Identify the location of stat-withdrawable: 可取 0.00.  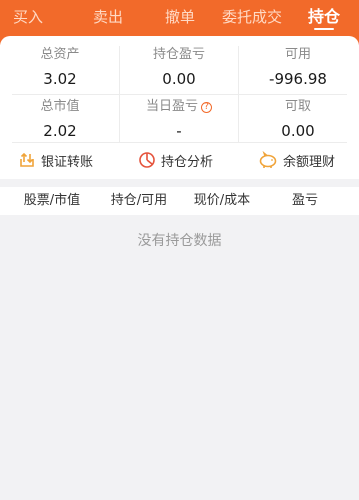
(298, 119).